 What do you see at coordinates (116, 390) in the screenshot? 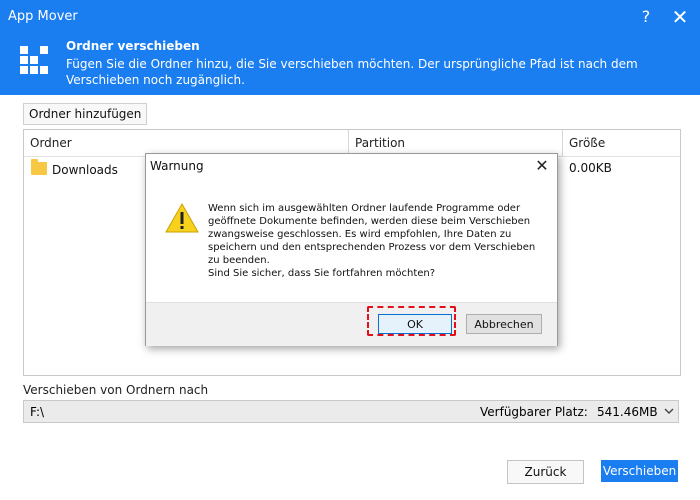
I see `destination-label: Verschieben von Ordnern nach` at bounding box center [116, 390].